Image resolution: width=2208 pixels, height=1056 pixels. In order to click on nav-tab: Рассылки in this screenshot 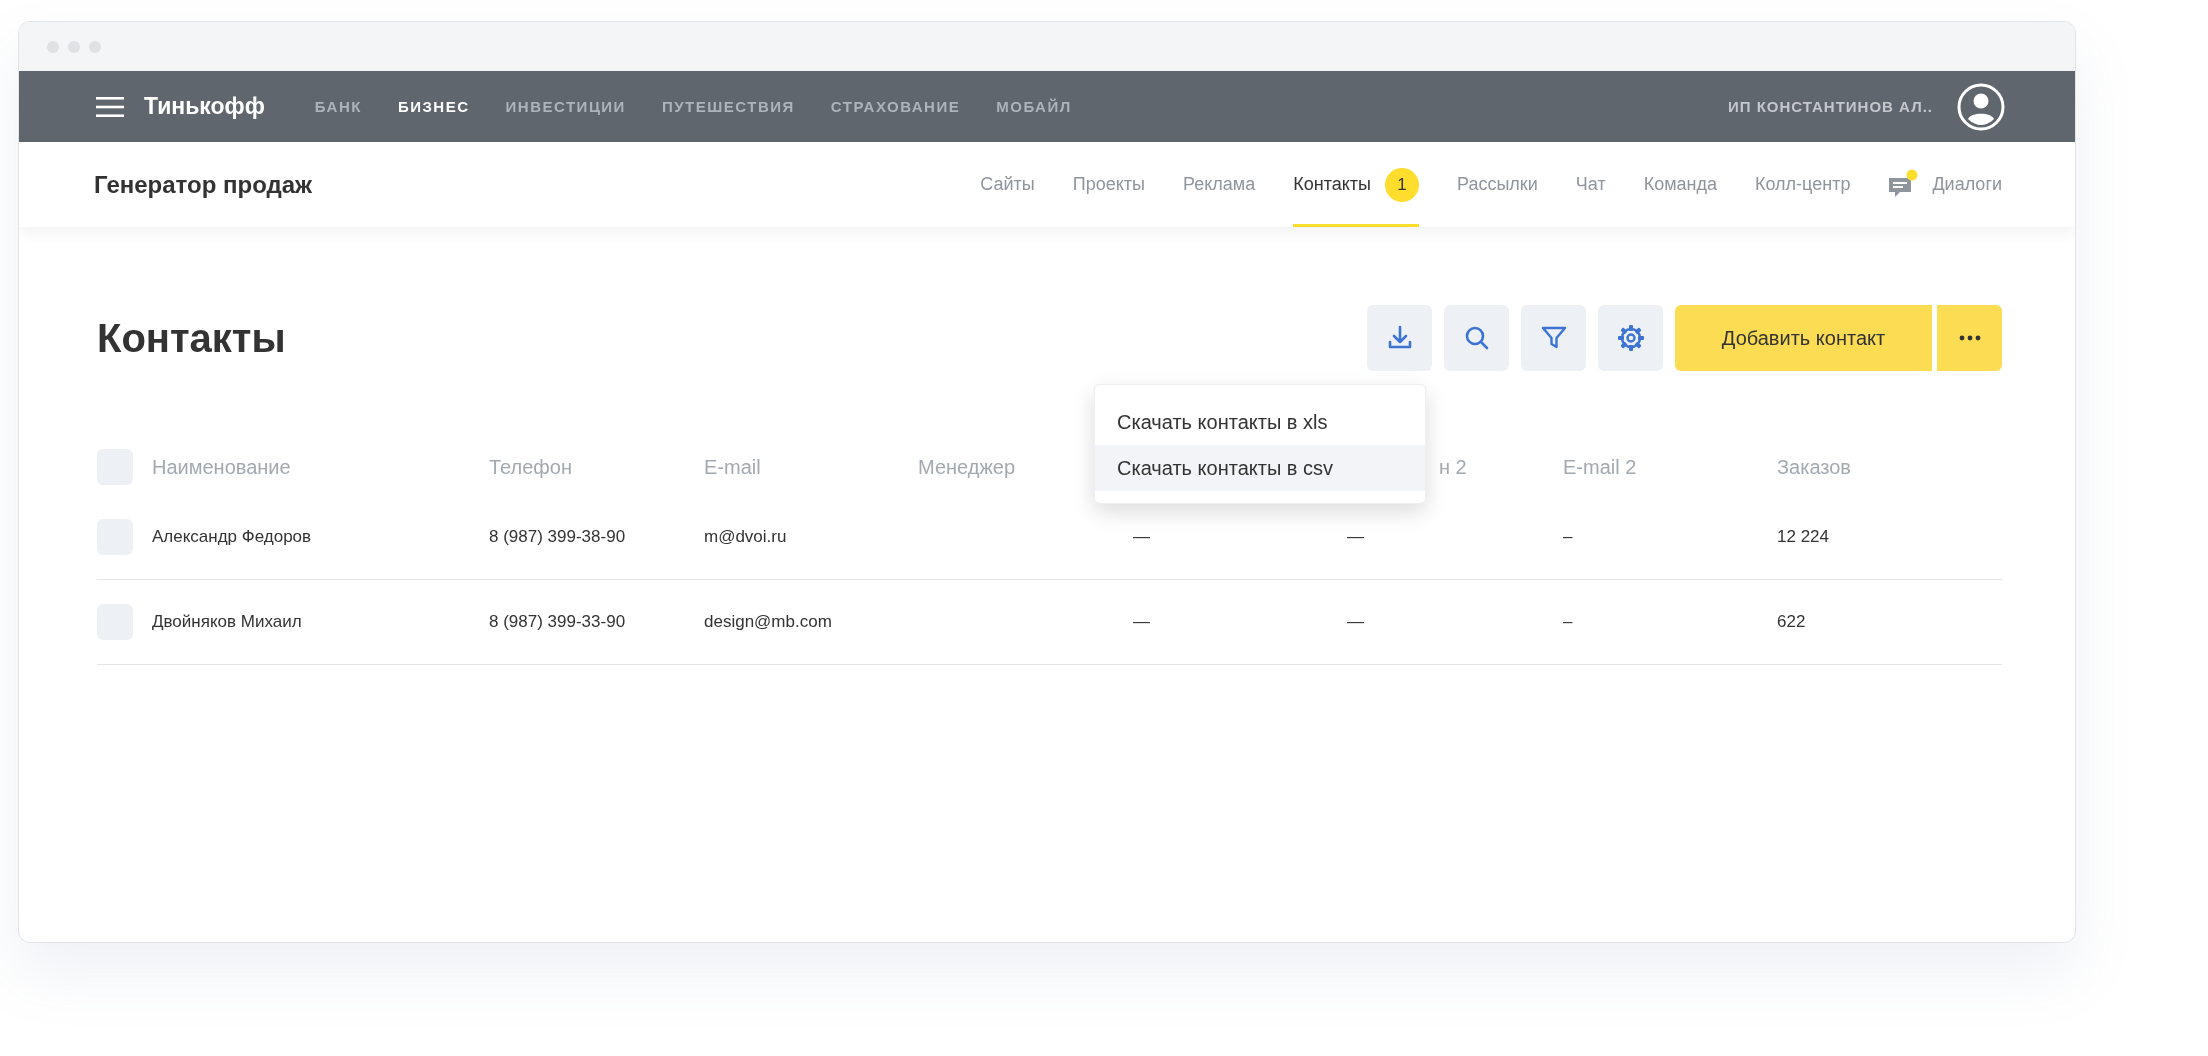, I will do `click(1497, 184)`.